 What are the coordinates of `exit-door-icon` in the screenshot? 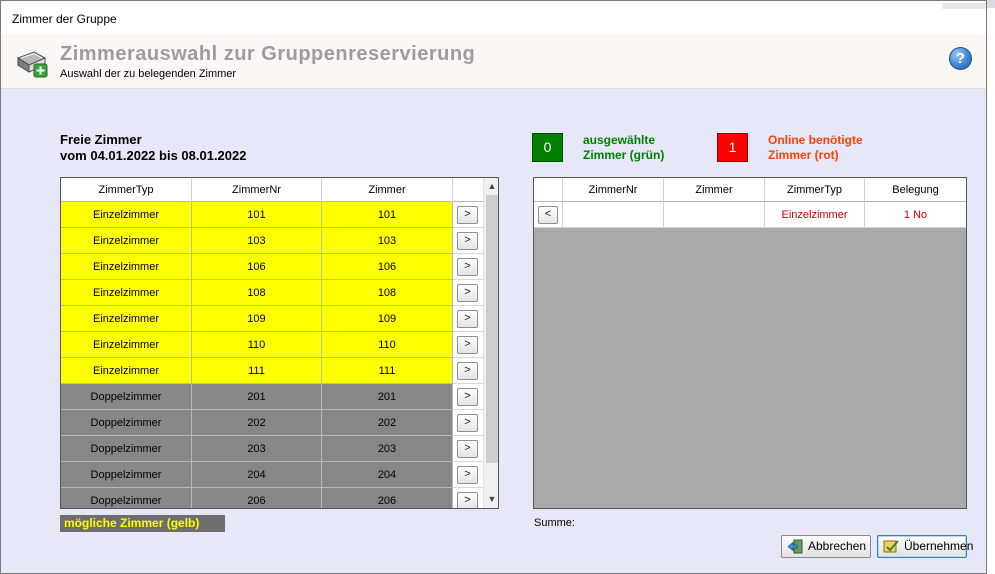 It's located at (795, 546).